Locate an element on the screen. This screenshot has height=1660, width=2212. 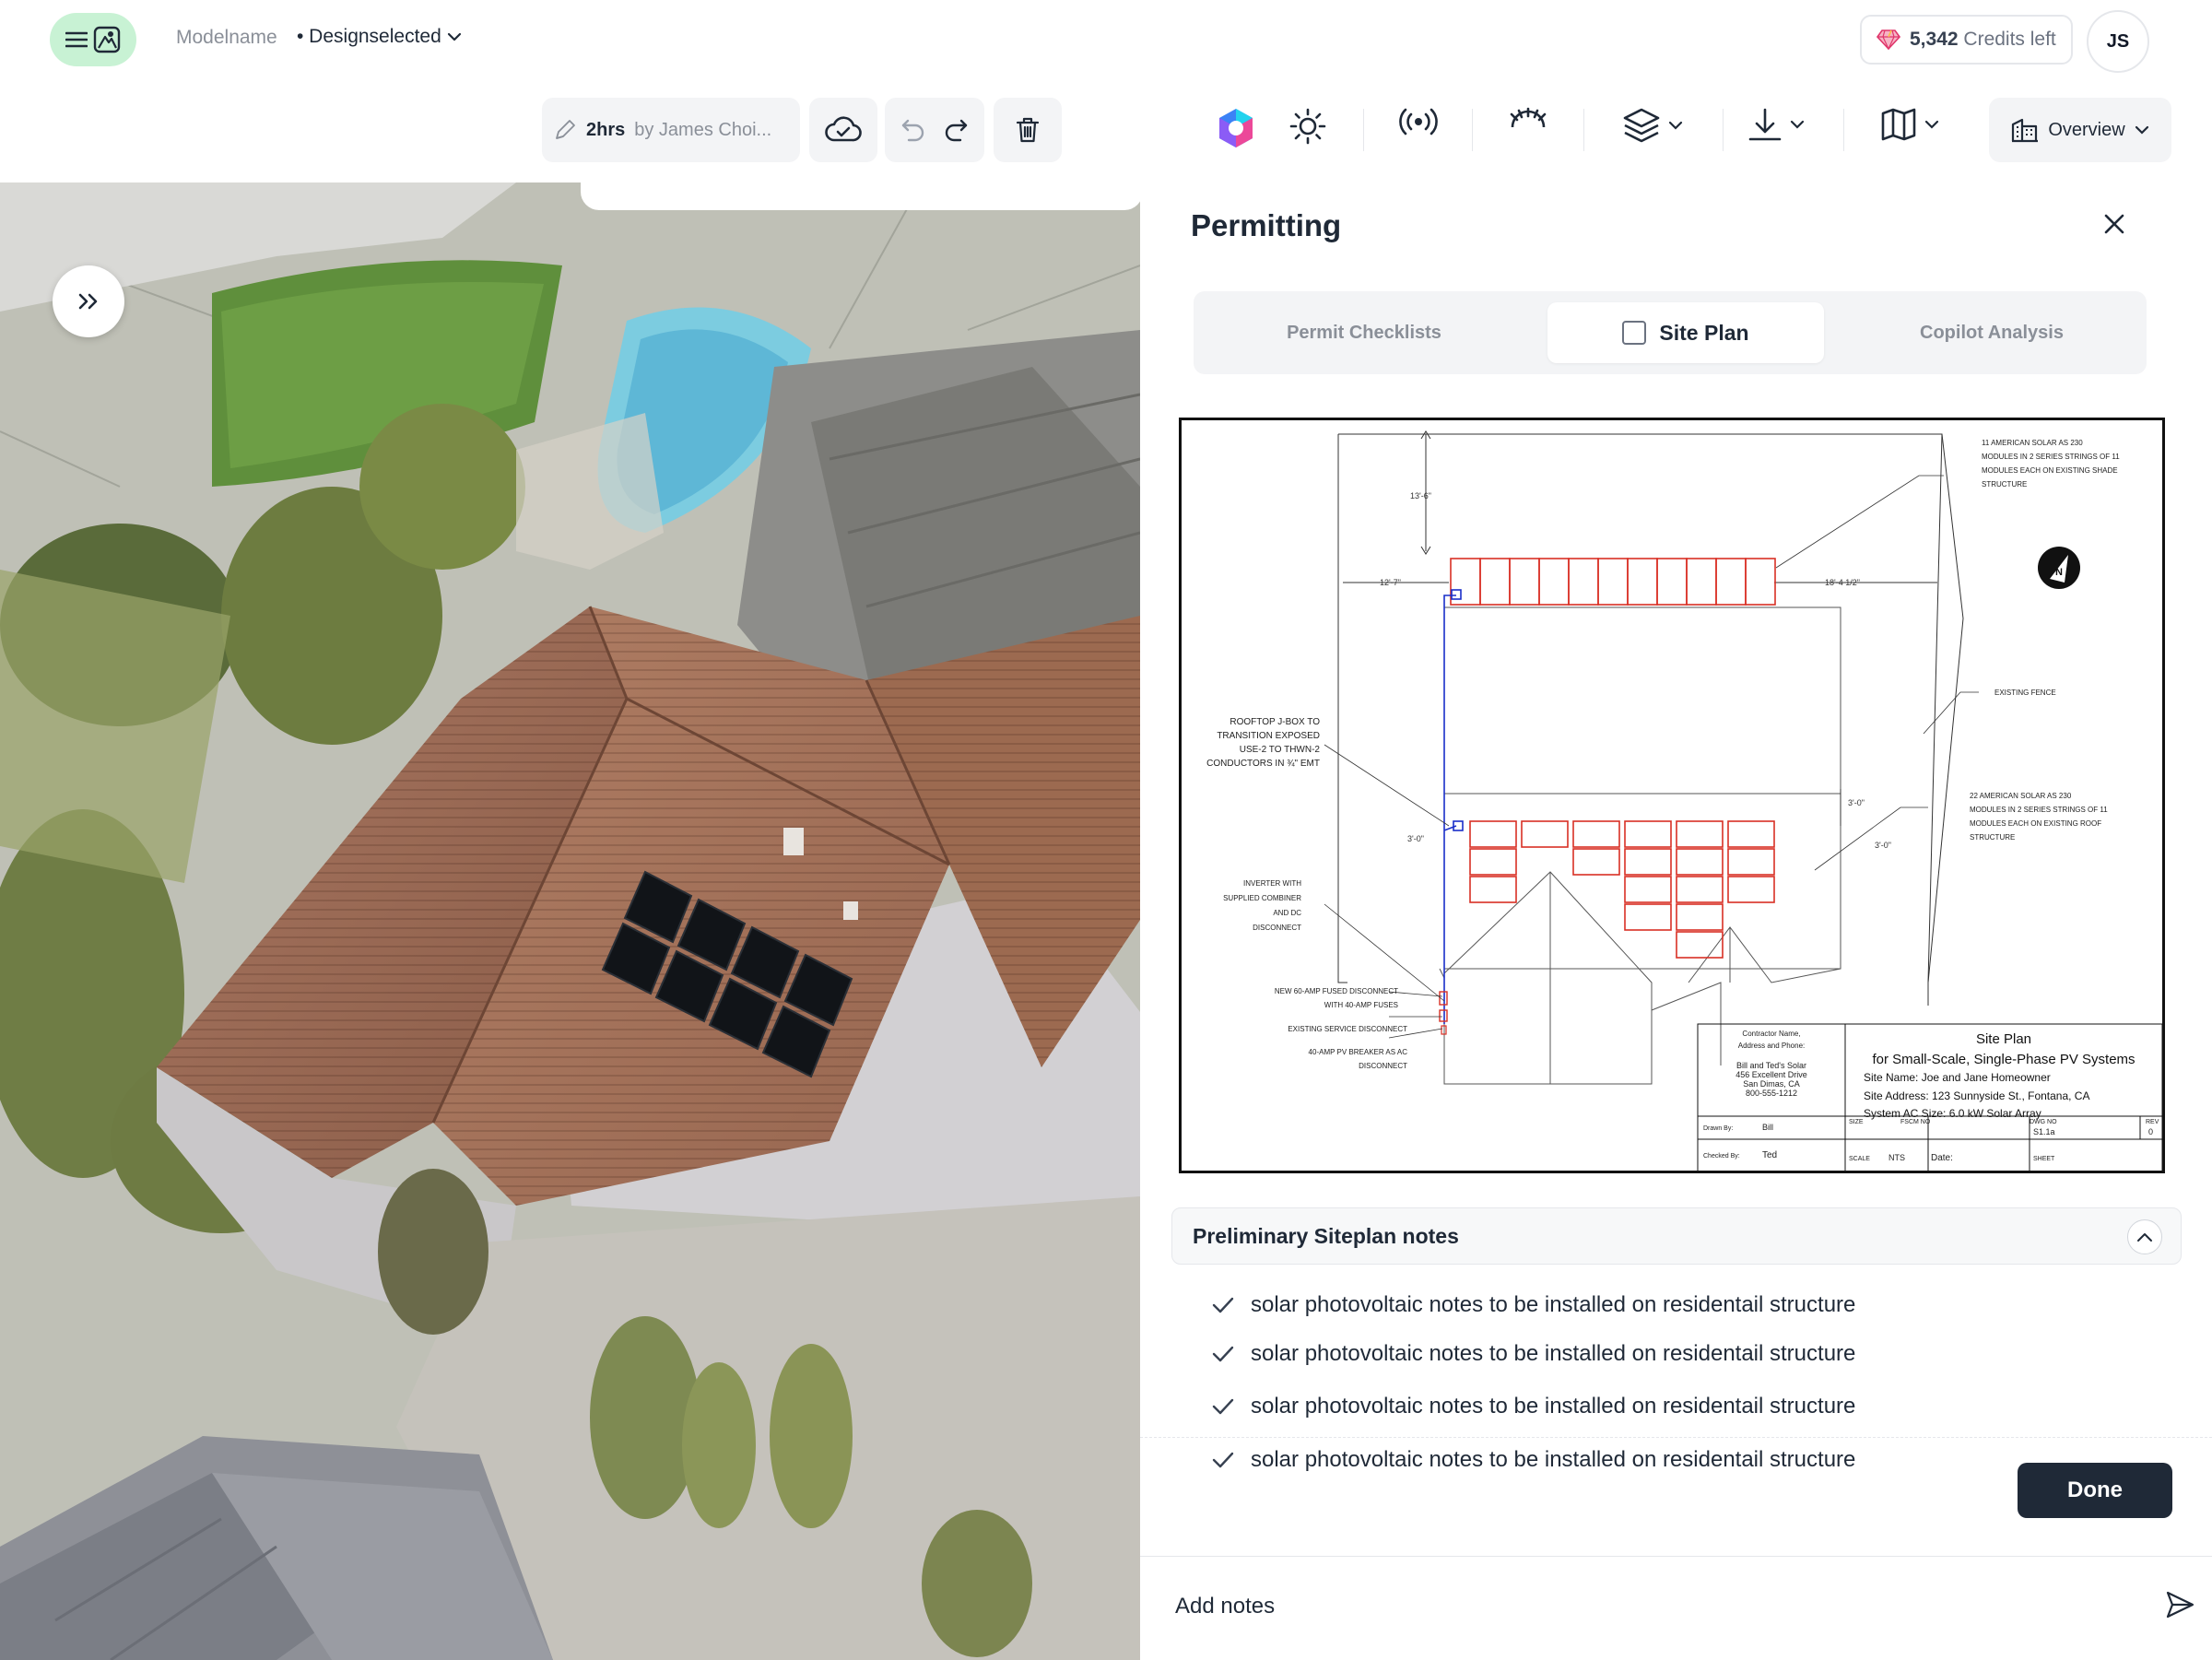
credits-count: 5,342 is located at coordinates (1934, 39).